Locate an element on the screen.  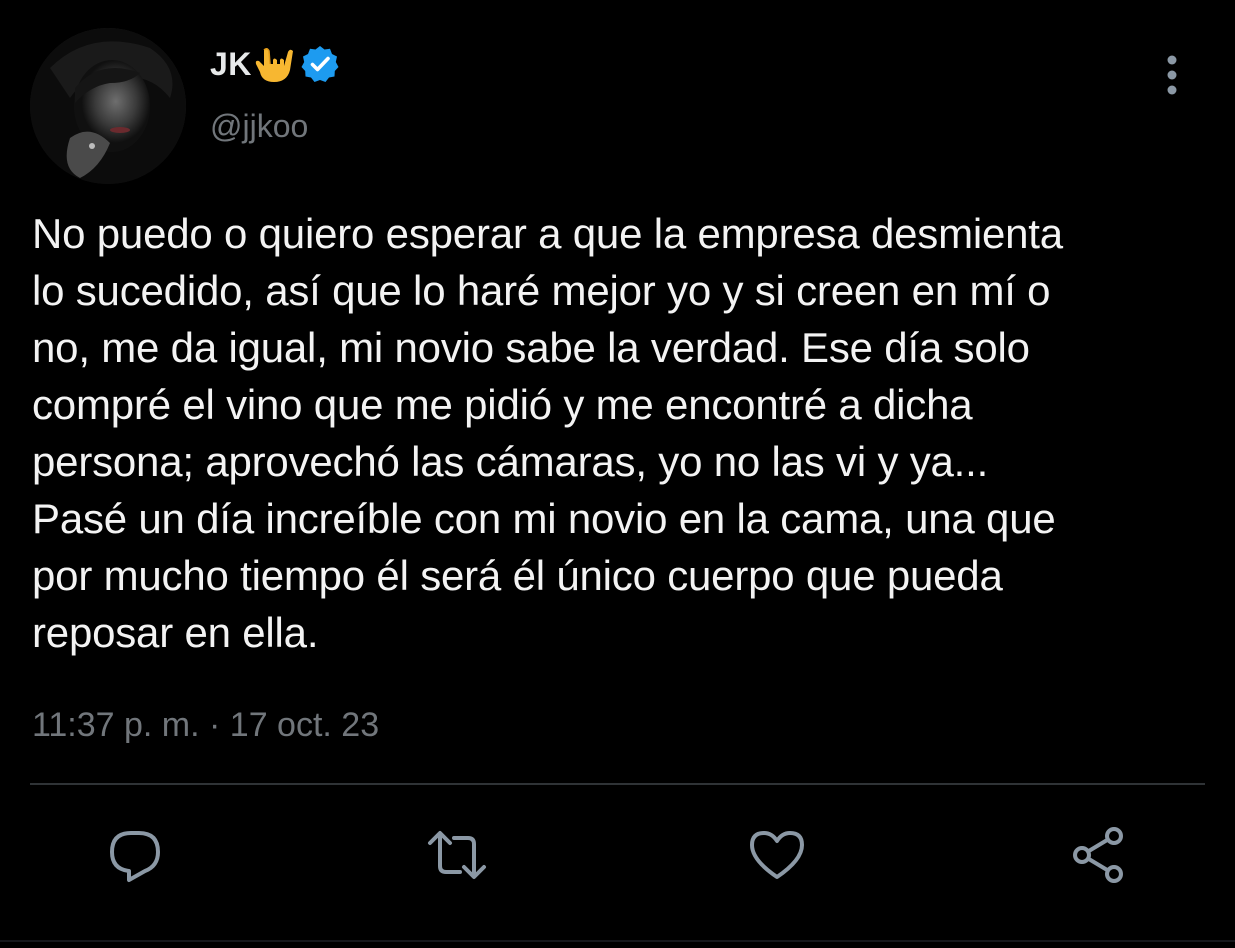
divider is located at coordinates (617, 784).